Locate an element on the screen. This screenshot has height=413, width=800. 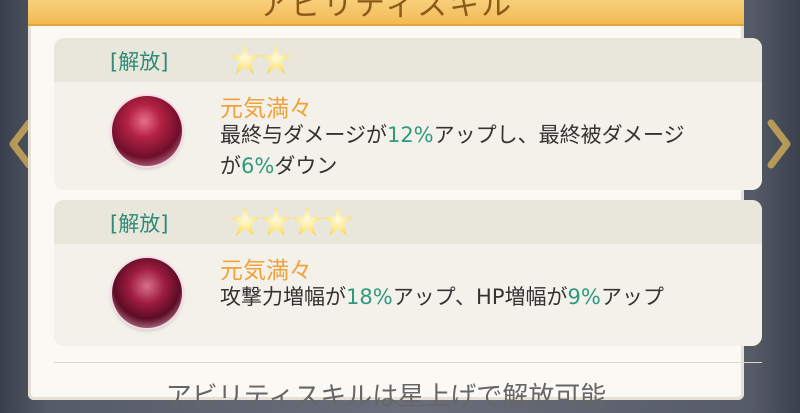
desc-line: 攻撃力増幅が18%アップ、HP増幅が9%アップ is located at coordinates (442, 297).